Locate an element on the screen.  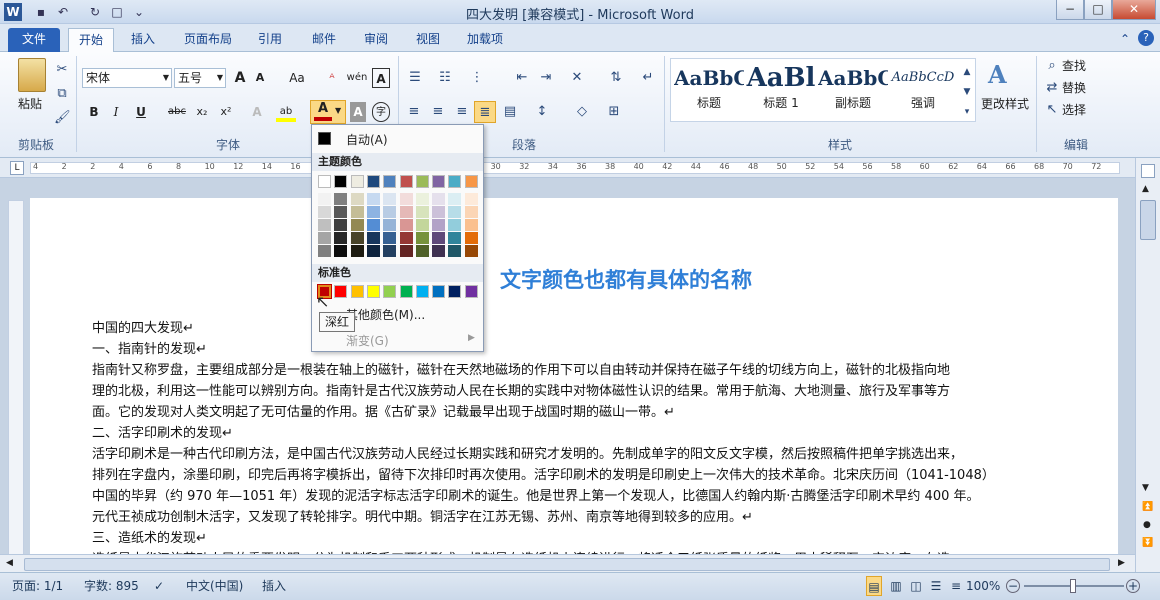
enclose-characters-button: 字 is located at coordinates (381, 112).